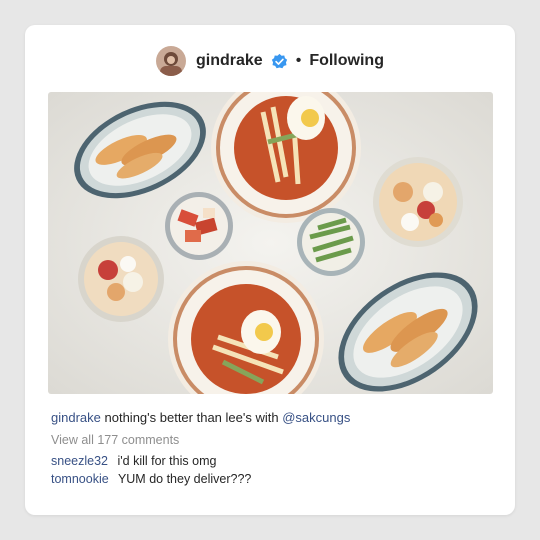 Image resolution: width=540 pixels, height=540 pixels. Describe the element at coordinates (418, 202) in the screenshot. I see `bowl-stew-right` at that location.